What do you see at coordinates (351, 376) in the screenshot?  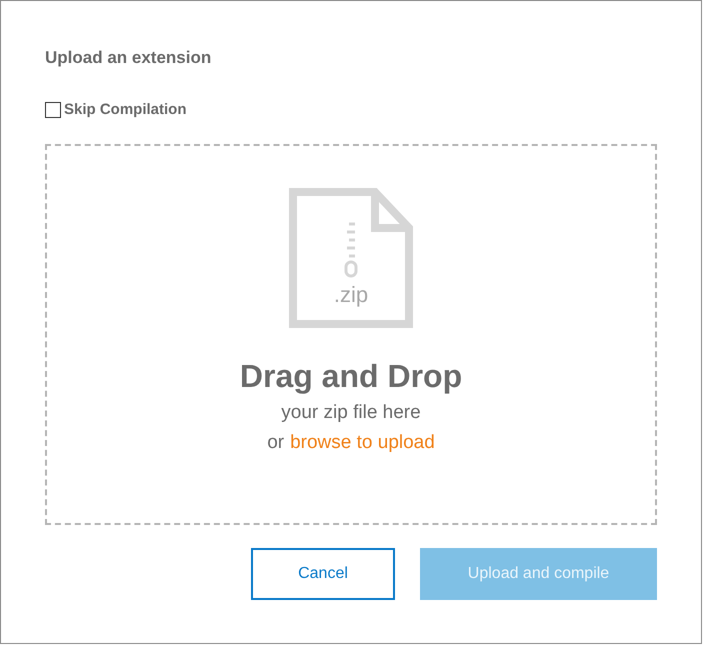 I see `drop-heading: Drag and Drop` at bounding box center [351, 376].